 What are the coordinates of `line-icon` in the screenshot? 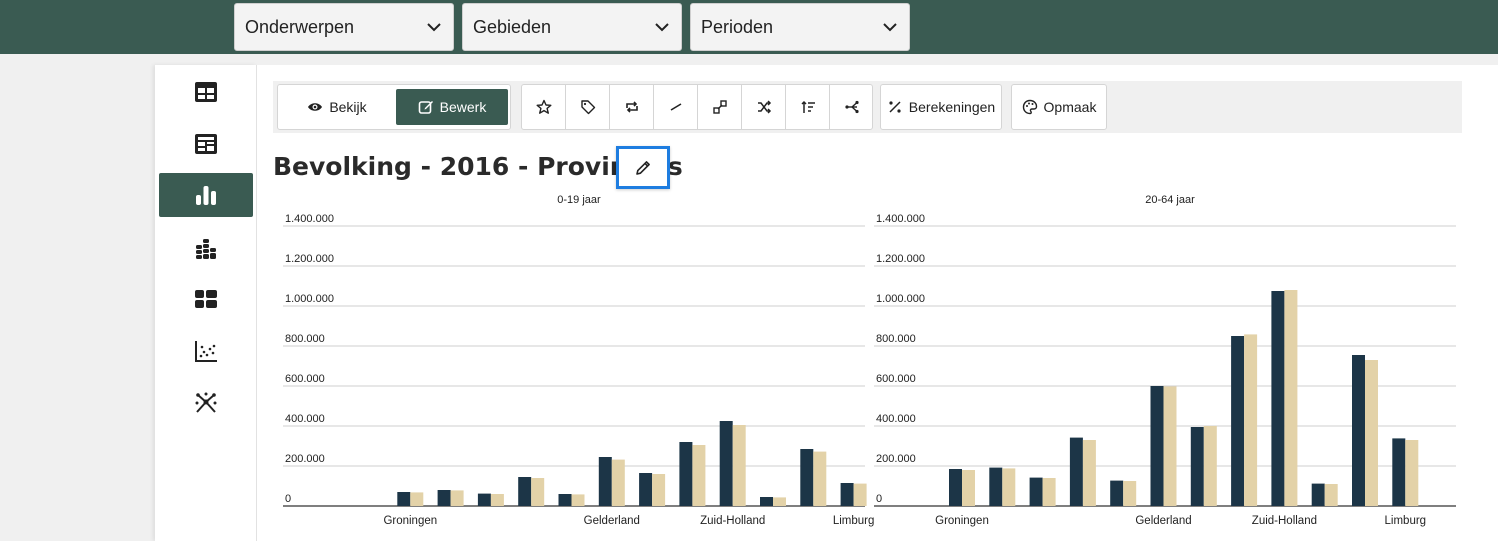 It's located at (675, 107).